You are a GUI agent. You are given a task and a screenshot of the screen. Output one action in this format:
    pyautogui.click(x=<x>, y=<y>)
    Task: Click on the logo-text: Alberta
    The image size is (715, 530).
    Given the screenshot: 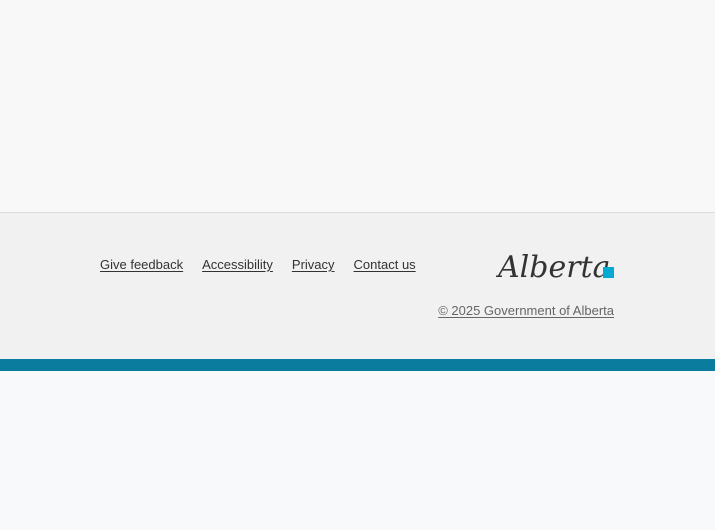 What is the action you would take?
    pyautogui.click(x=553, y=267)
    